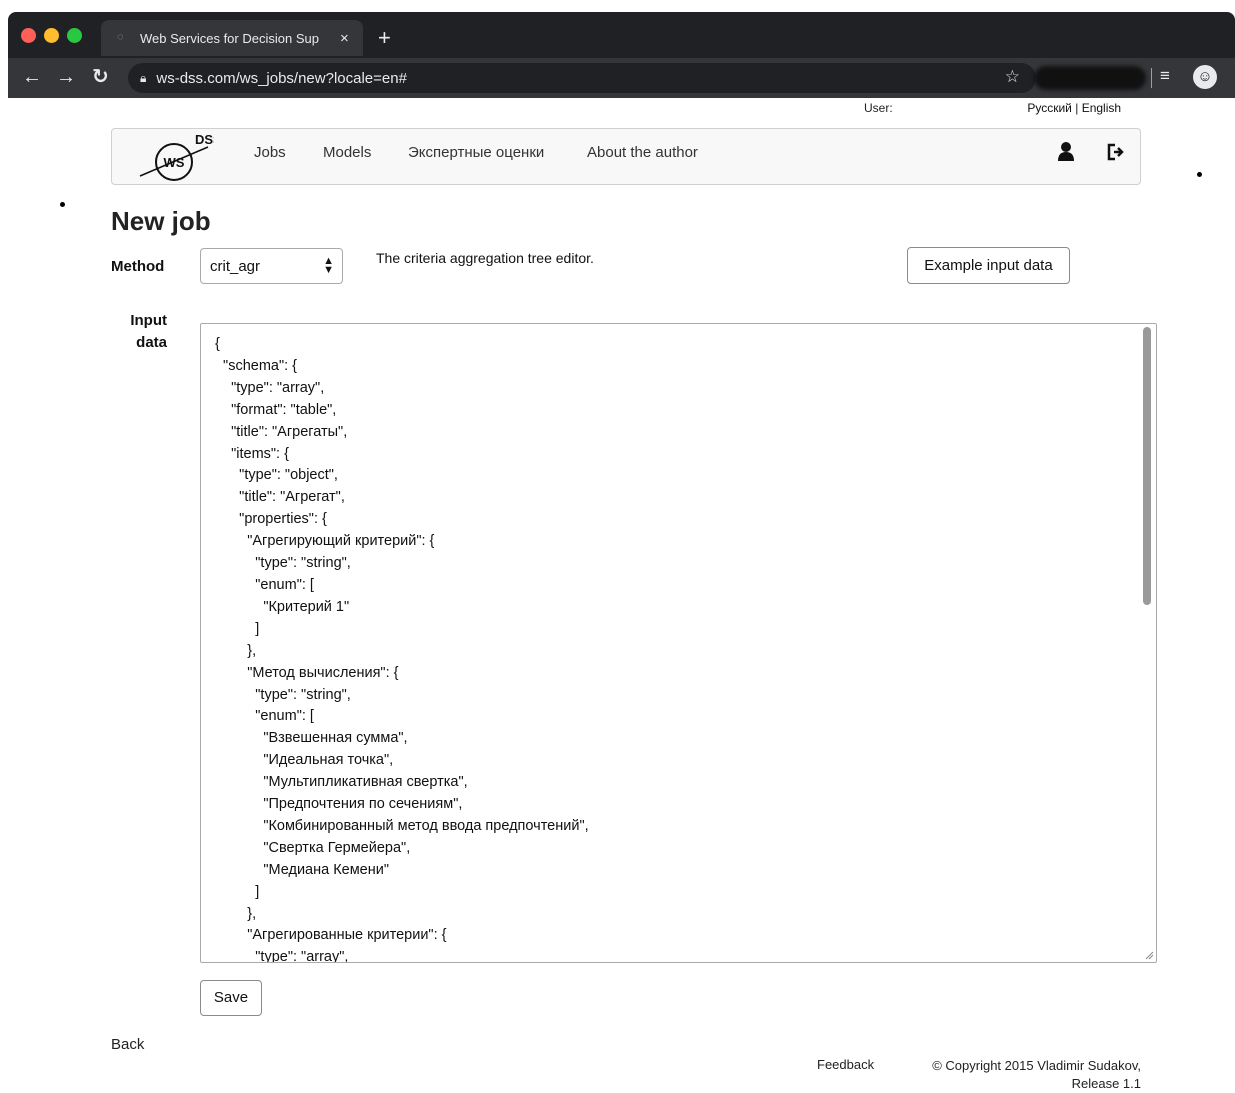 The height and width of the screenshot is (1093, 1235). What do you see at coordinates (270, 152) in the screenshot?
I see `nav-link-jobs: Jobs` at bounding box center [270, 152].